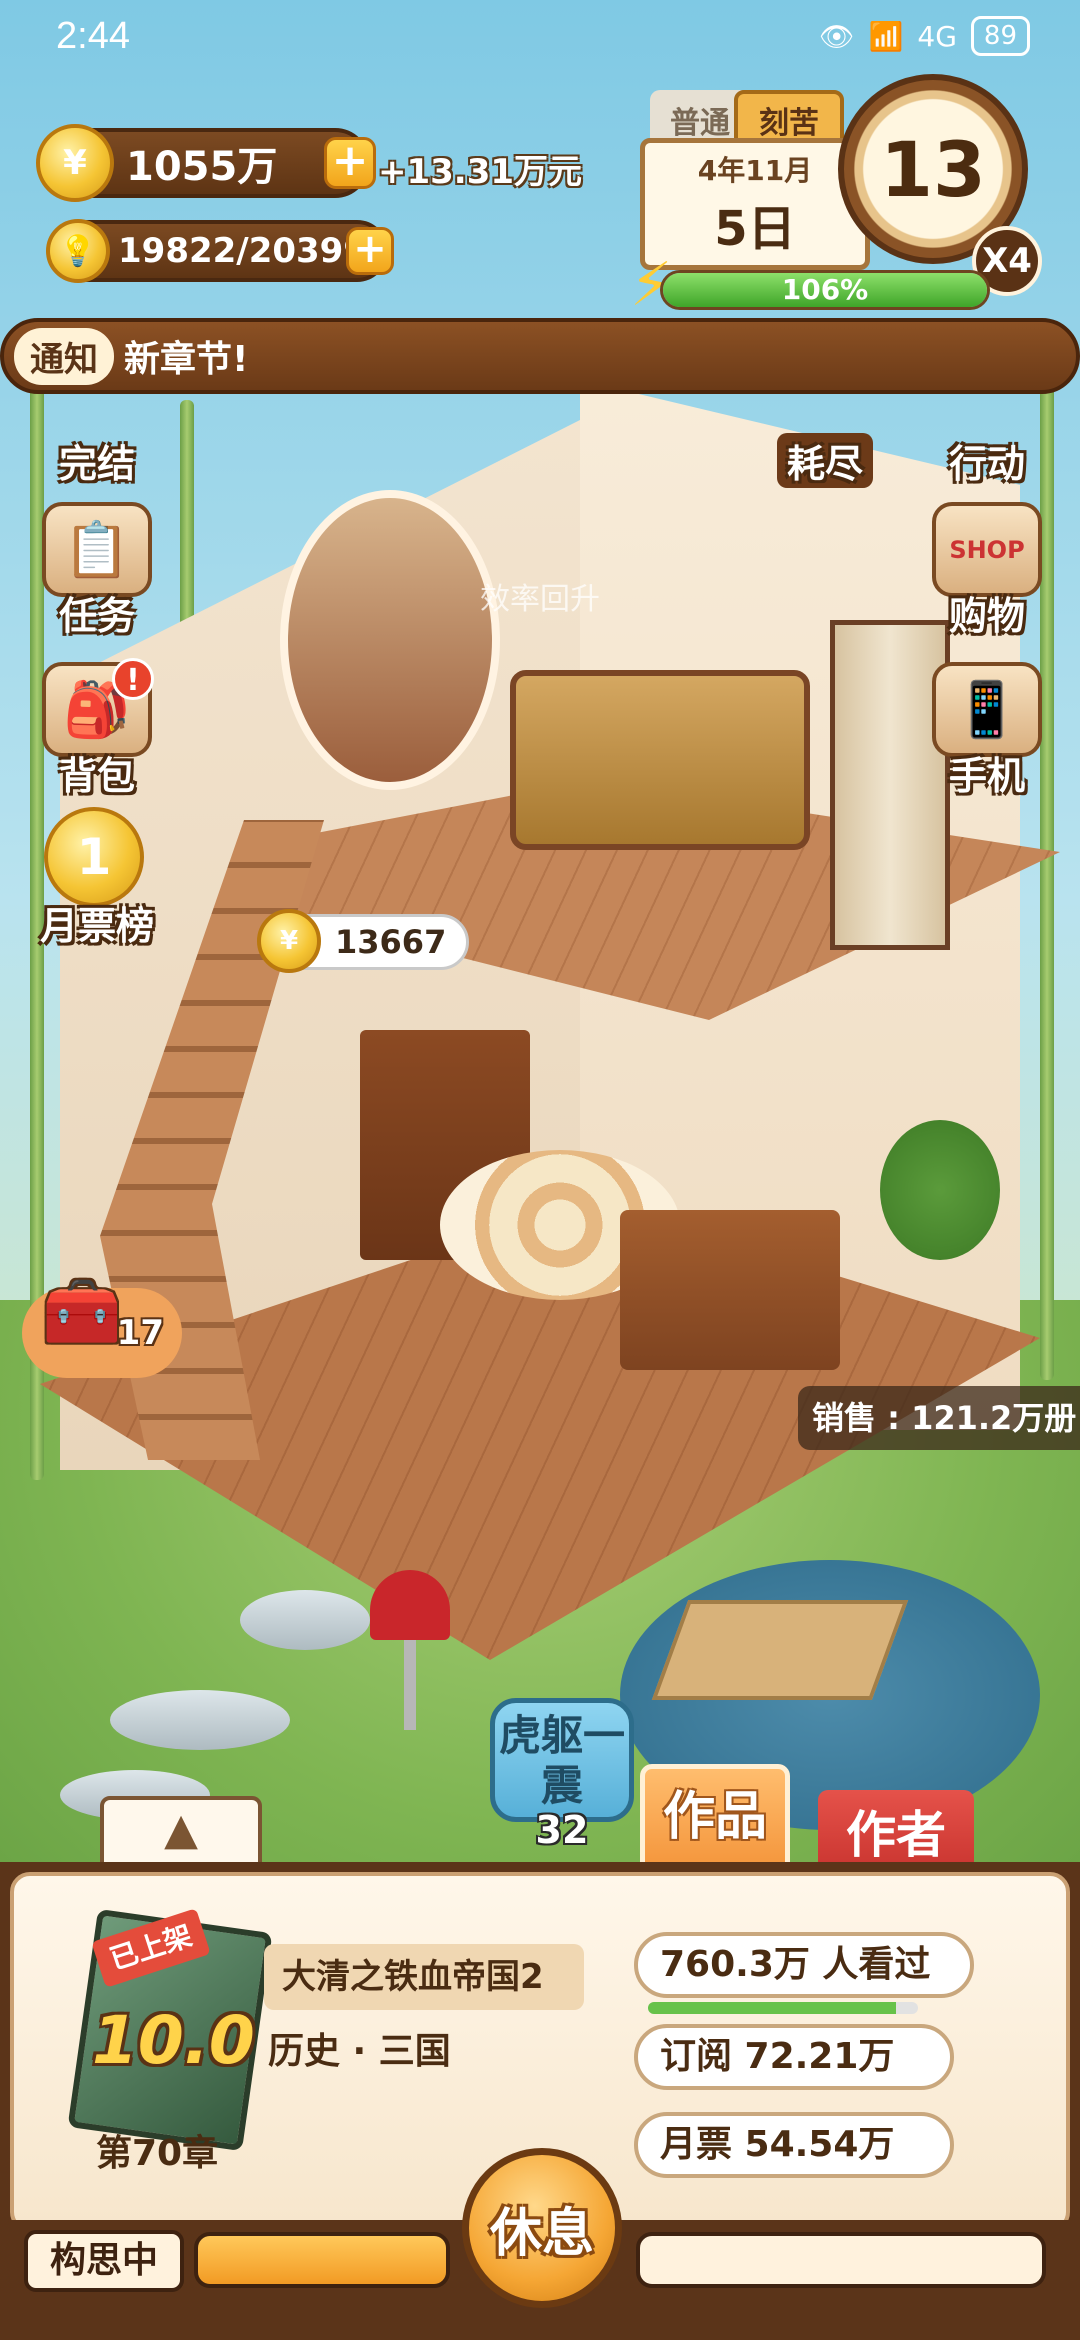 The image size is (1080, 2340). Describe the element at coordinates (140, 1333) in the screenshot. I see `chest-count: 17` at that location.